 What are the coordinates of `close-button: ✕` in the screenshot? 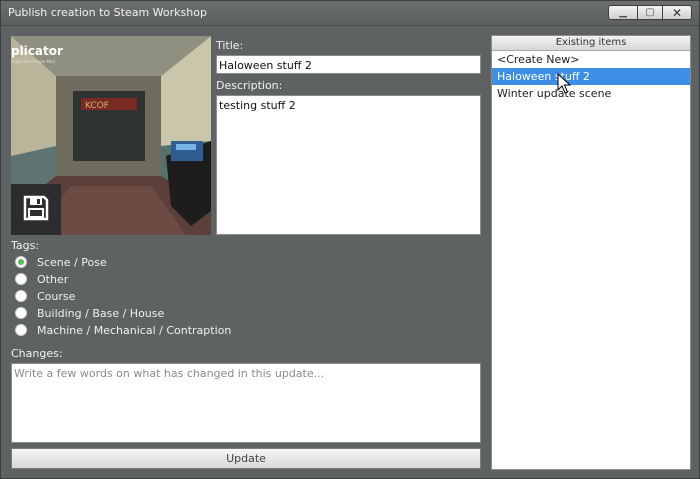 It's located at (677, 12).